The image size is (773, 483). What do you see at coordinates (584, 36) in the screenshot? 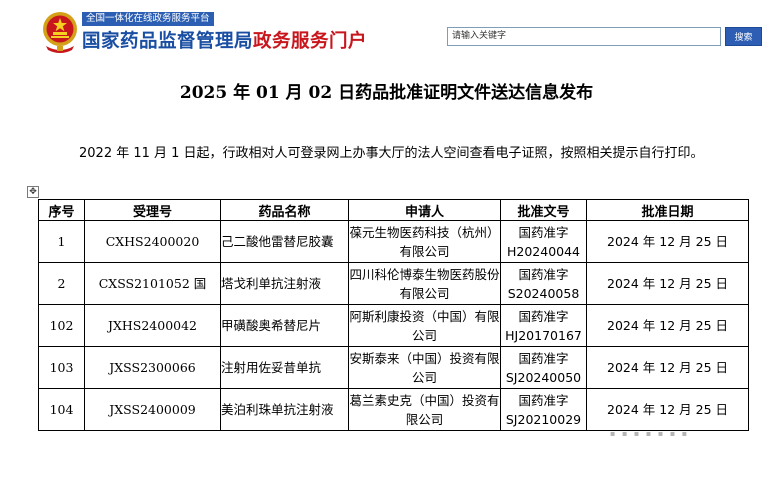
I see `search-input` at bounding box center [584, 36].